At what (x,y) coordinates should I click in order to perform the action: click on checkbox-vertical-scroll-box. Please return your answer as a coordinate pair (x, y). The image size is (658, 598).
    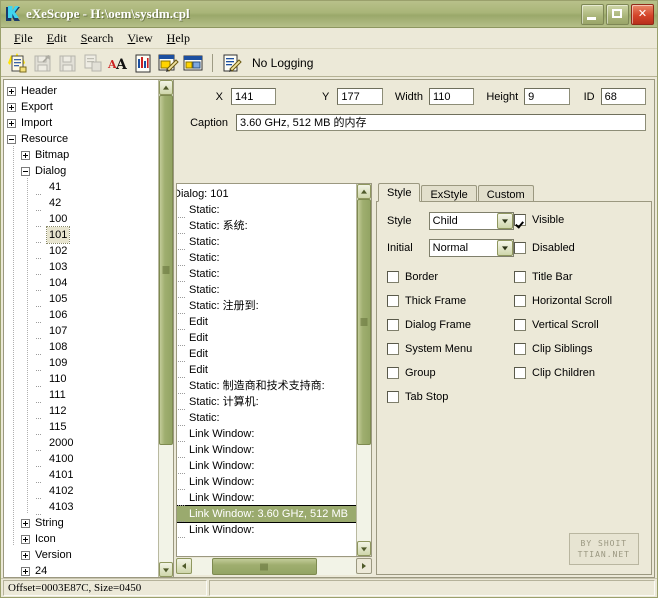
    Looking at the image, I should click on (520, 324).